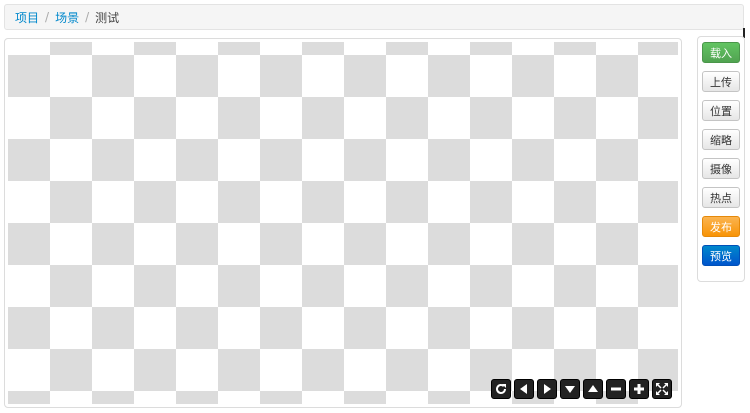 Image resolution: width=750 pixels, height=413 pixels. I want to click on camera-button: 摄像, so click(721, 168).